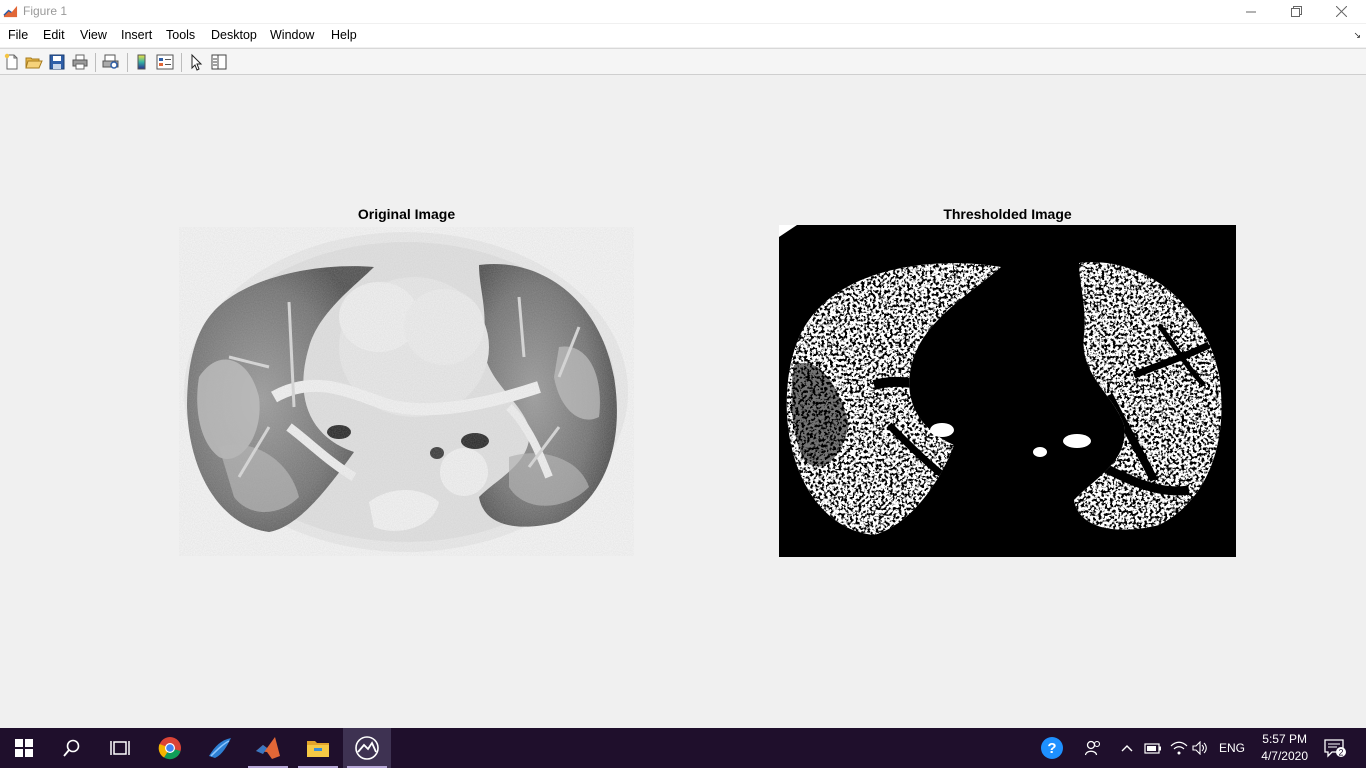  I want to click on open-file-icon, so click(34, 62).